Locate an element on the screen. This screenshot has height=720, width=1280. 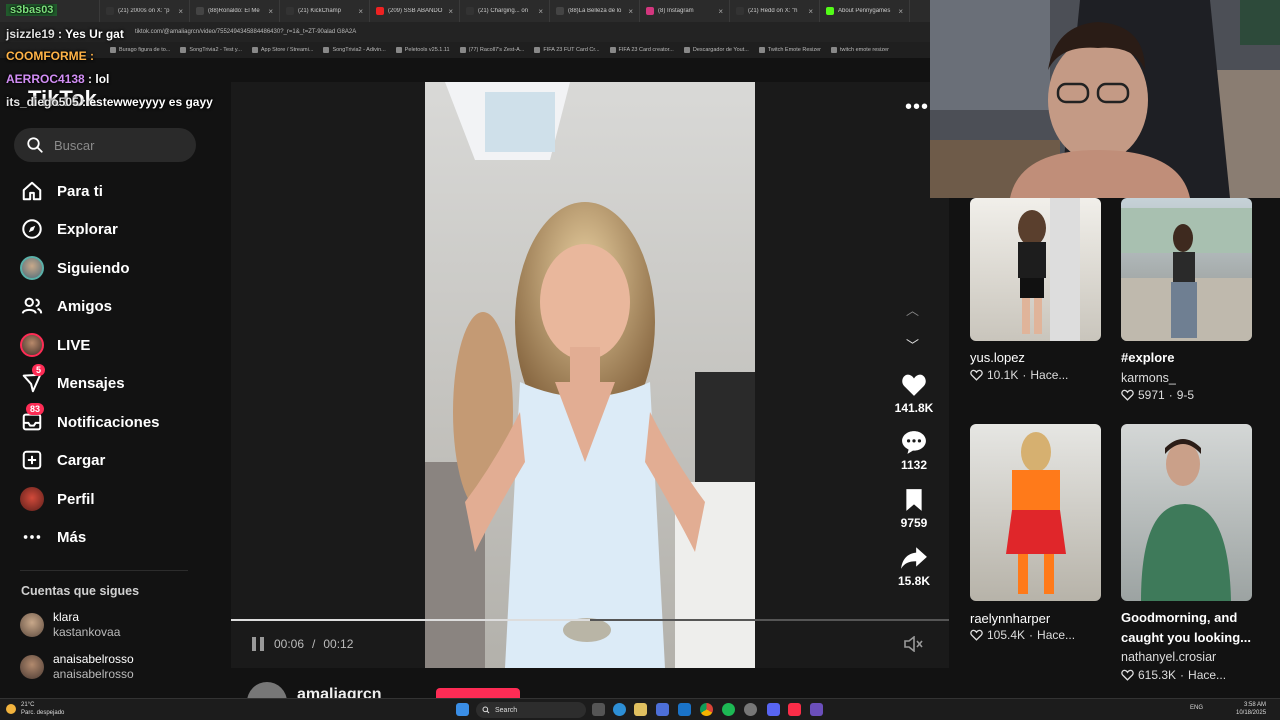
sidebar-item-mensajes: 5 Mensajes is located at coordinates (72, 381).